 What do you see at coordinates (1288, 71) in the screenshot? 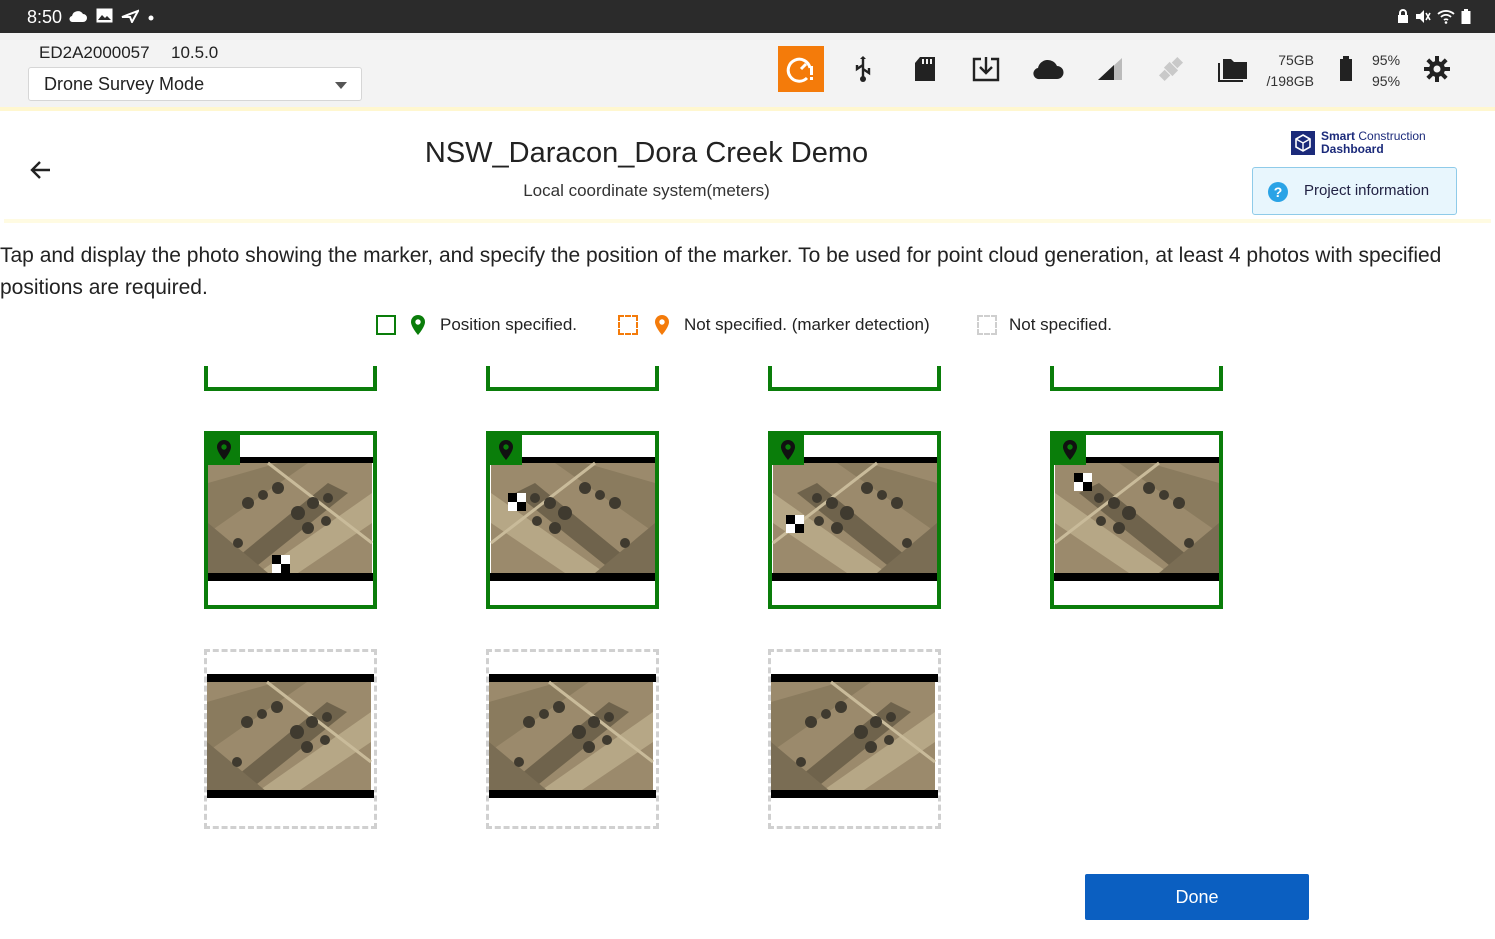
I see `storage-indicator: 75GB /198GB` at bounding box center [1288, 71].